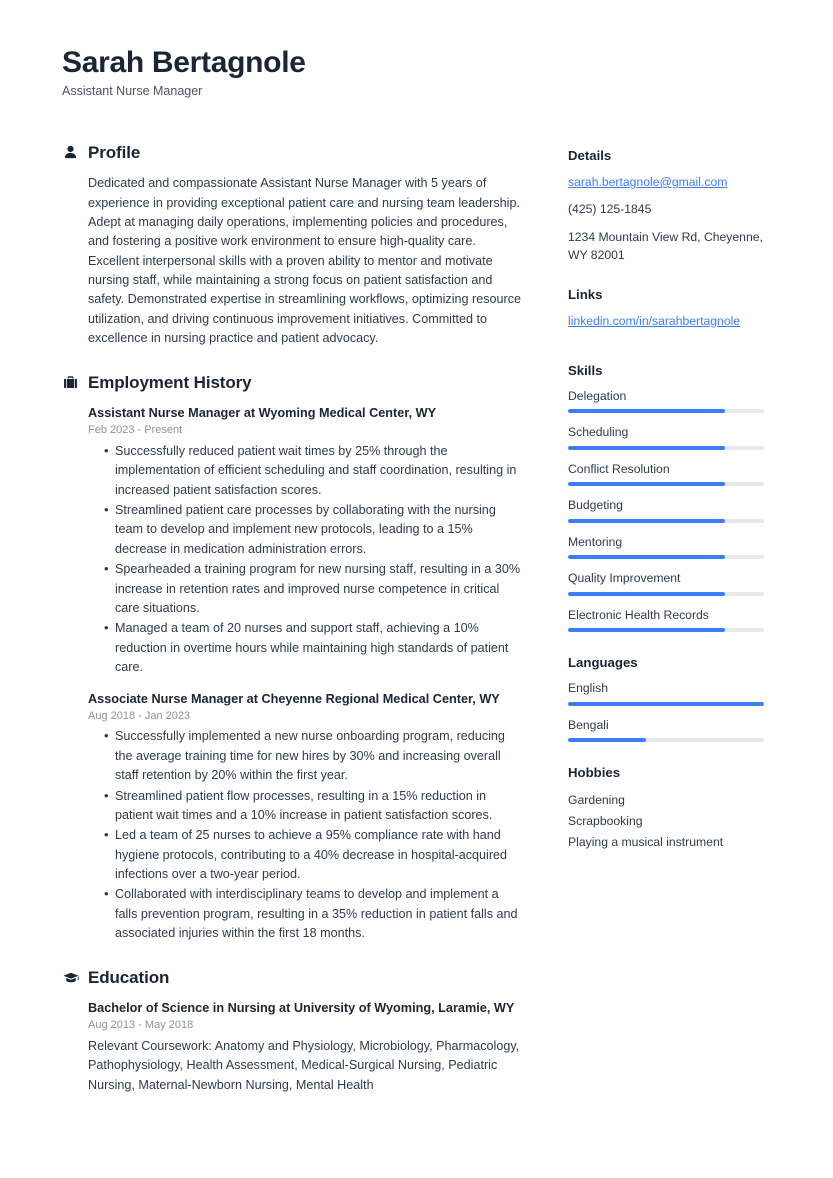  Describe the element at coordinates (590, 155) in the screenshot. I see `sidebar-details-title: Details` at that location.